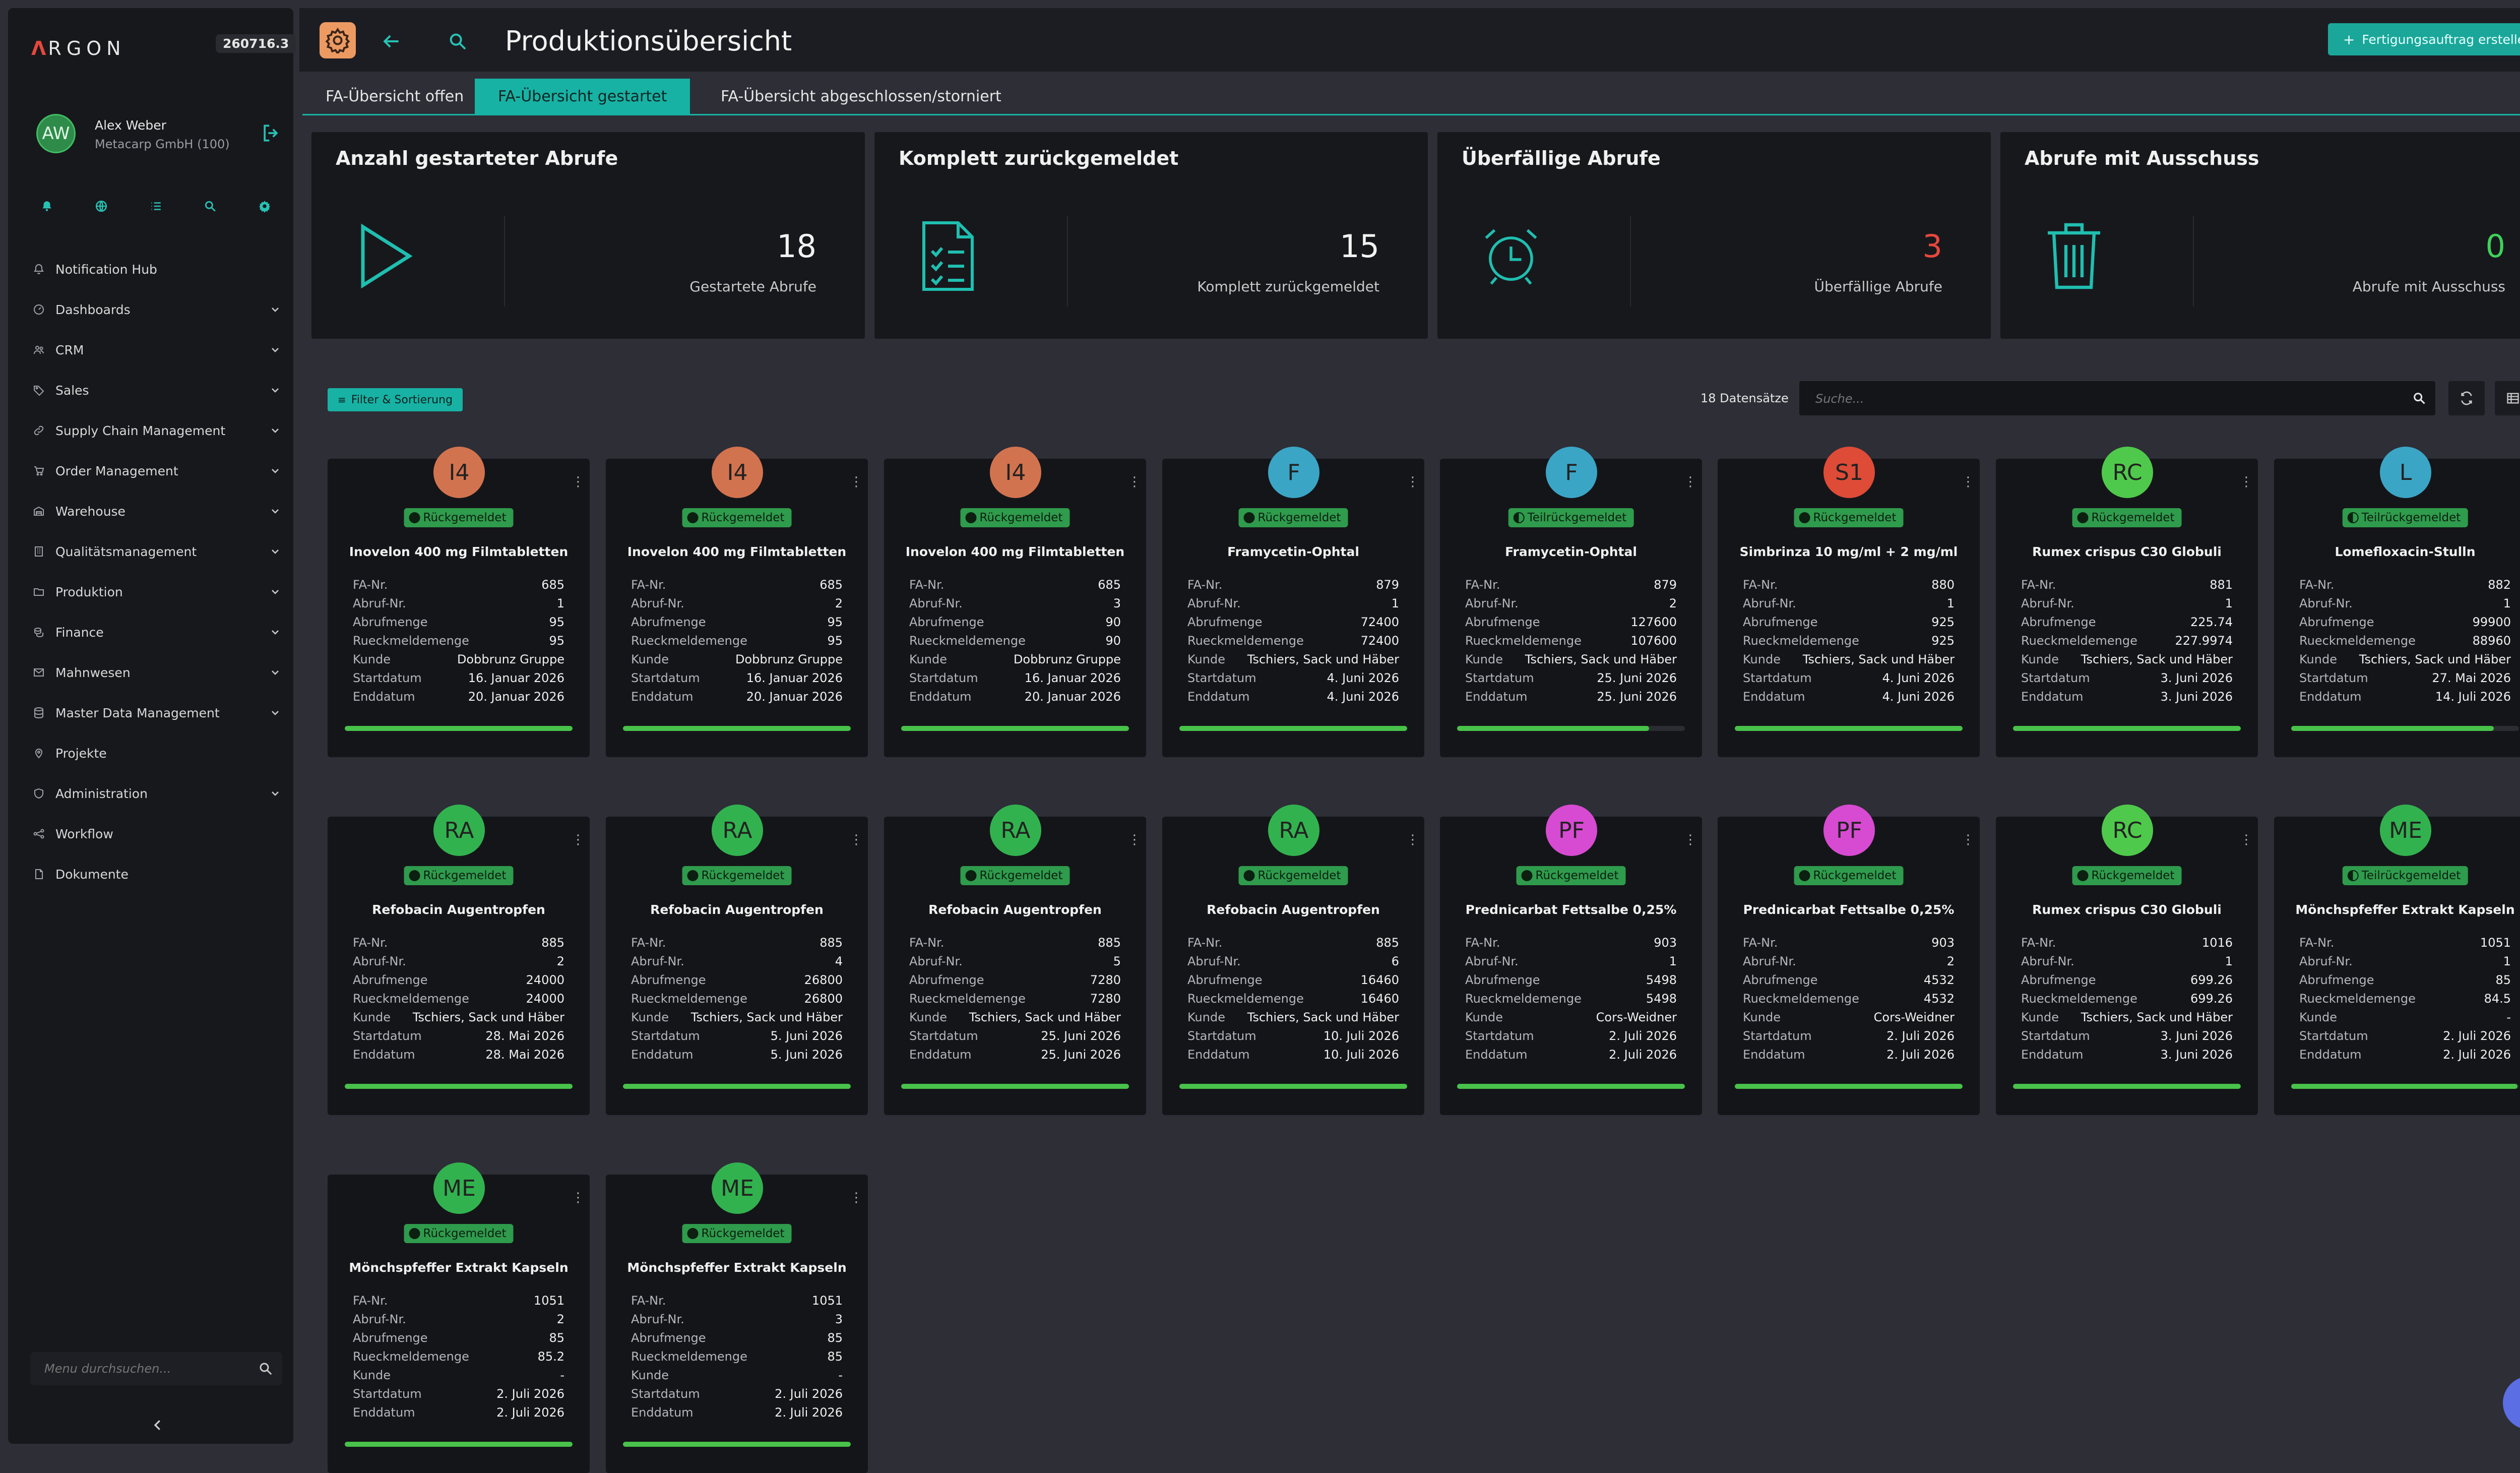 The height and width of the screenshot is (1473, 2520). What do you see at coordinates (271, 133) in the screenshot?
I see `logout-icon` at bounding box center [271, 133].